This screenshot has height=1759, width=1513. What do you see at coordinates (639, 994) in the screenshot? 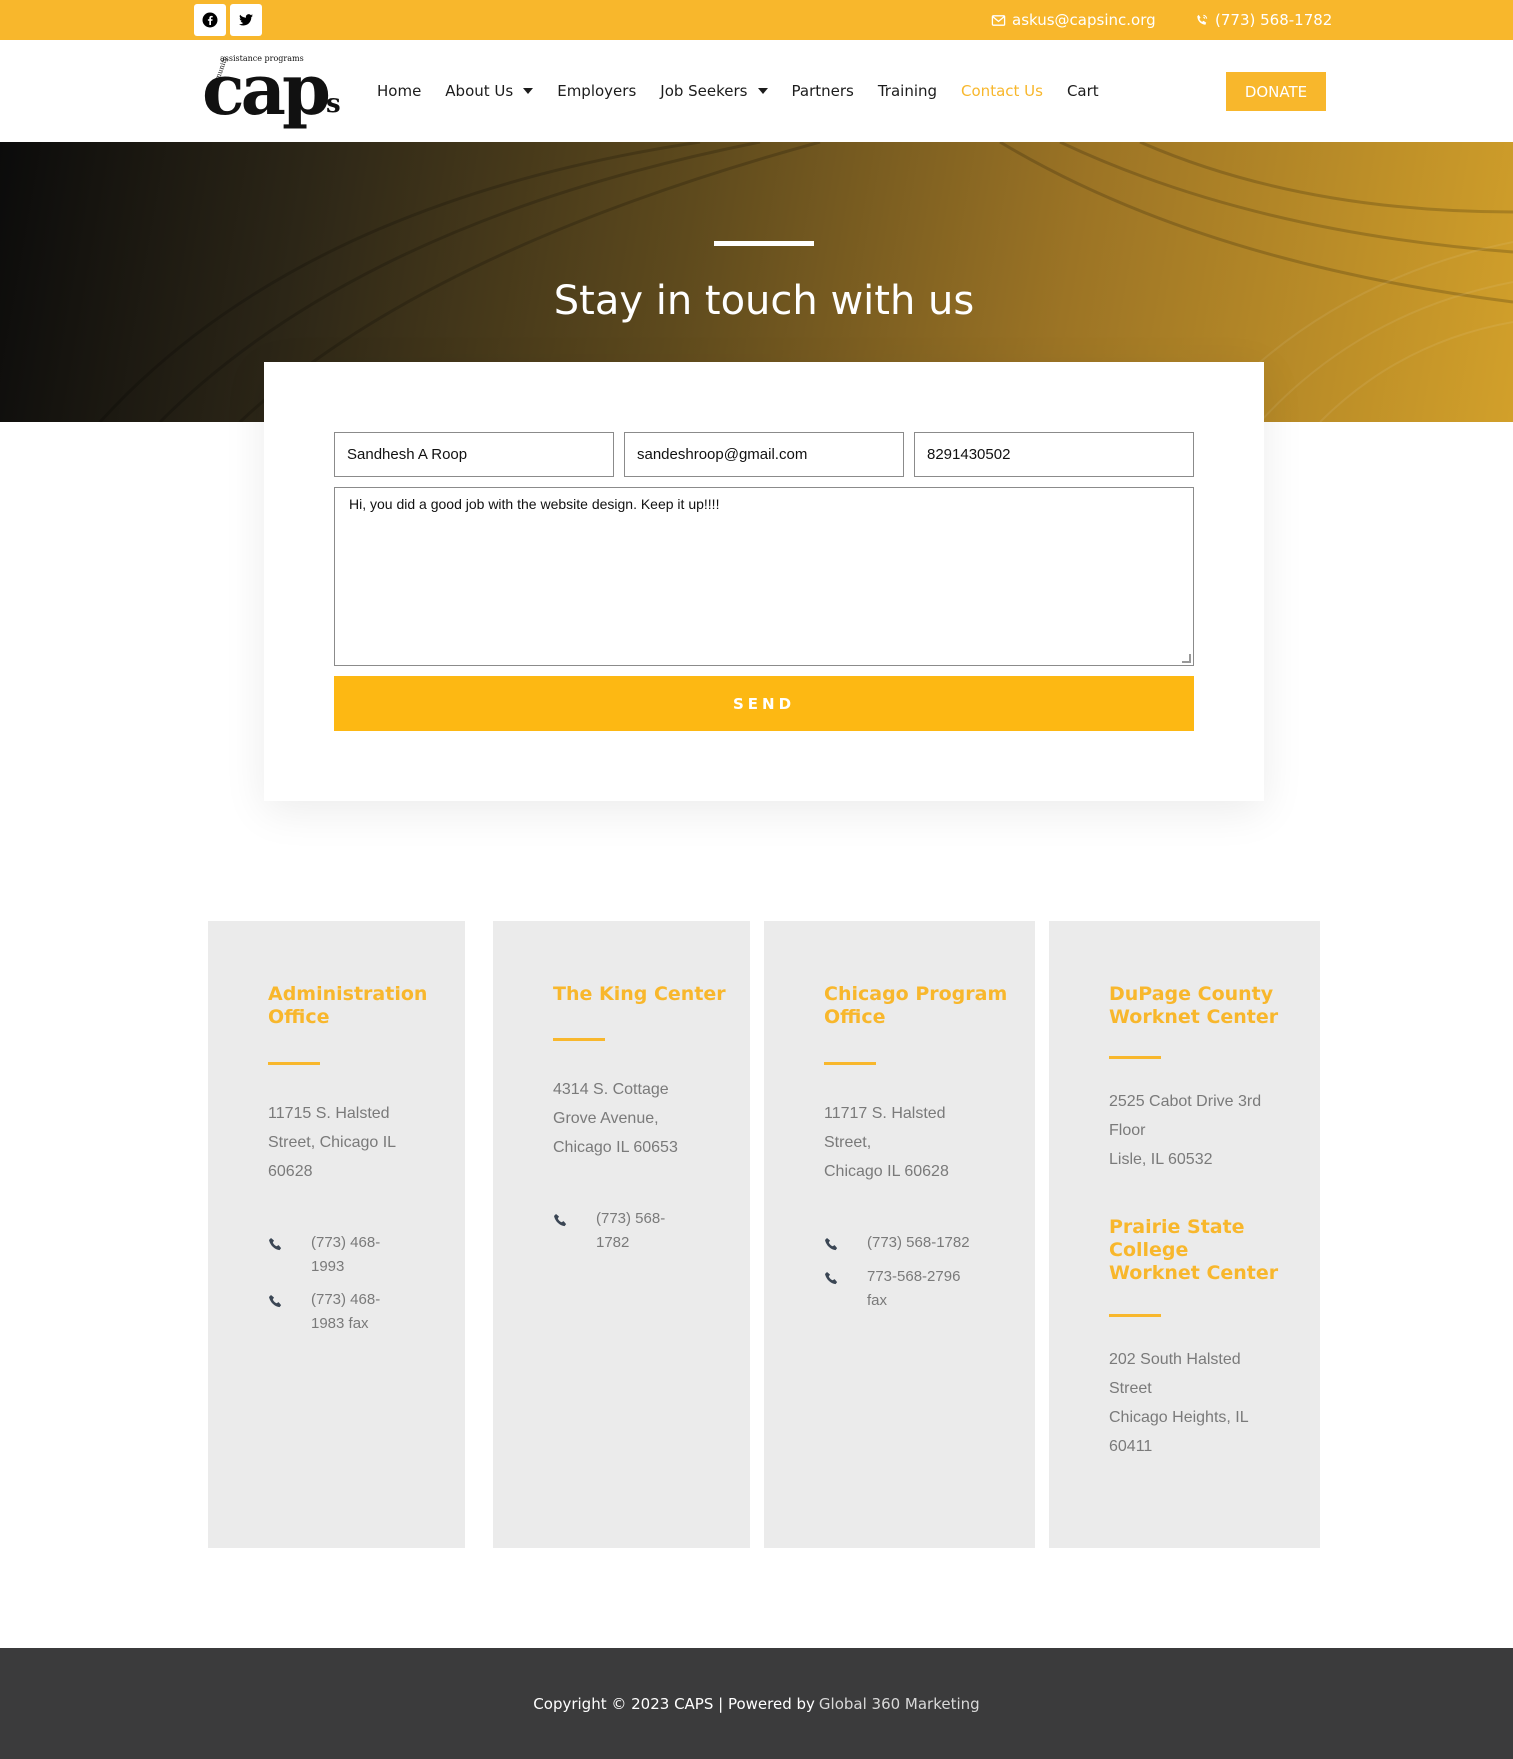
I see `office-title: The King Center` at bounding box center [639, 994].